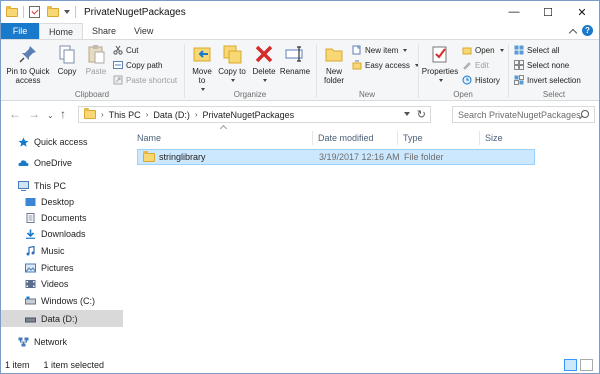 The height and width of the screenshot is (374, 600). What do you see at coordinates (34, 114) in the screenshot?
I see `forward-arrow-icon: →` at bounding box center [34, 114].